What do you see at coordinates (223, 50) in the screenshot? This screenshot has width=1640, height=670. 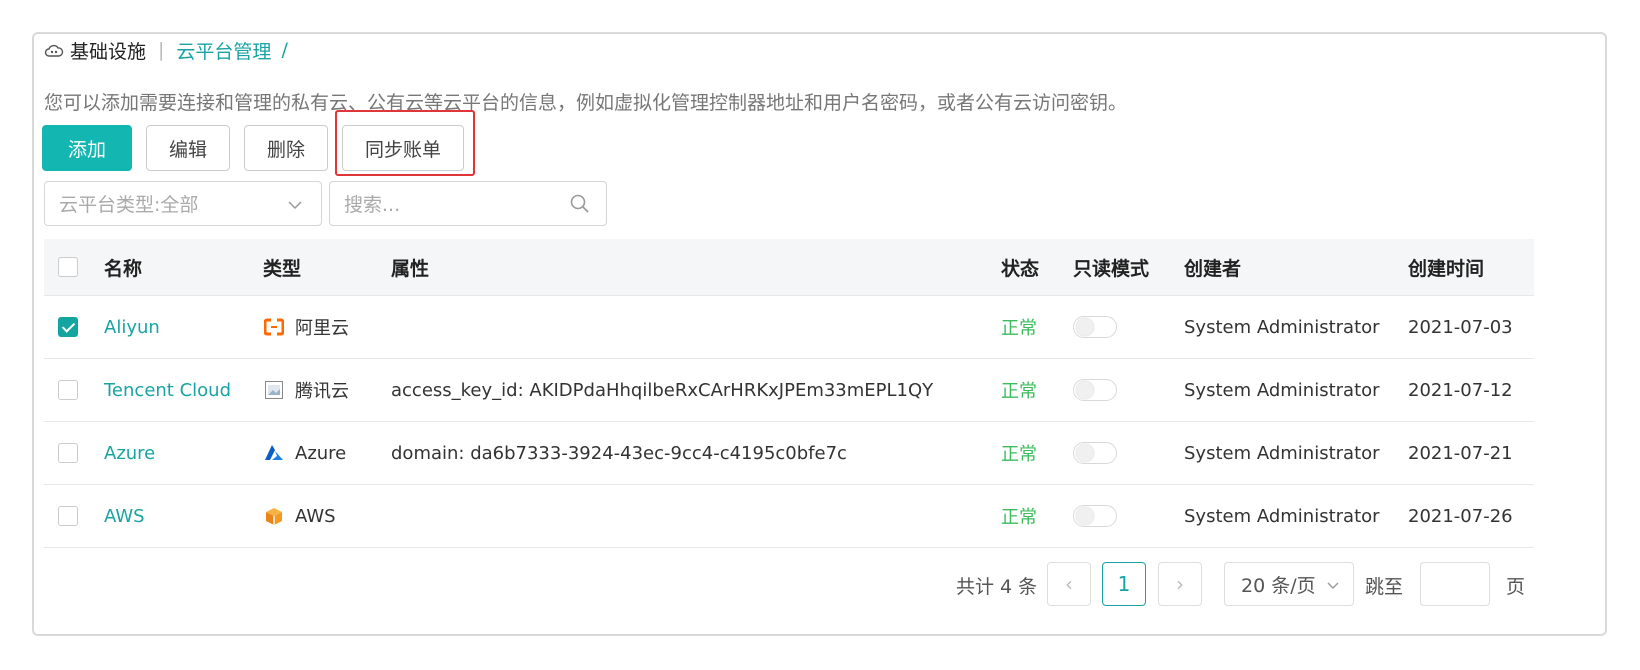 I see `breadcrumb-current: 云平台管理` at bounding box center [223, 50].